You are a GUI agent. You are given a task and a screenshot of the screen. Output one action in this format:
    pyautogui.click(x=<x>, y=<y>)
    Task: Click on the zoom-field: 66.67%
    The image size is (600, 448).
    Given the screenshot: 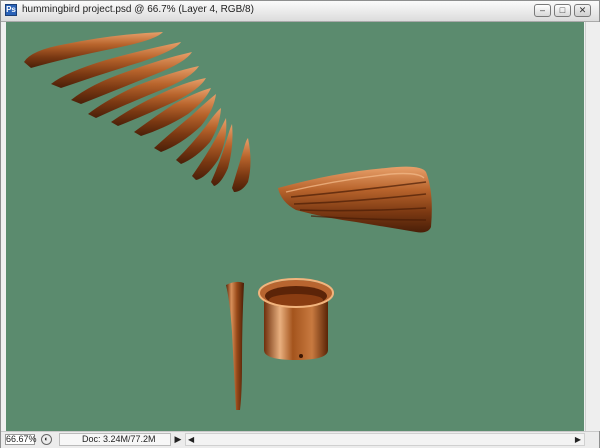 What is the action you would take?
    pyautogui.click(x=21, y=439)
    